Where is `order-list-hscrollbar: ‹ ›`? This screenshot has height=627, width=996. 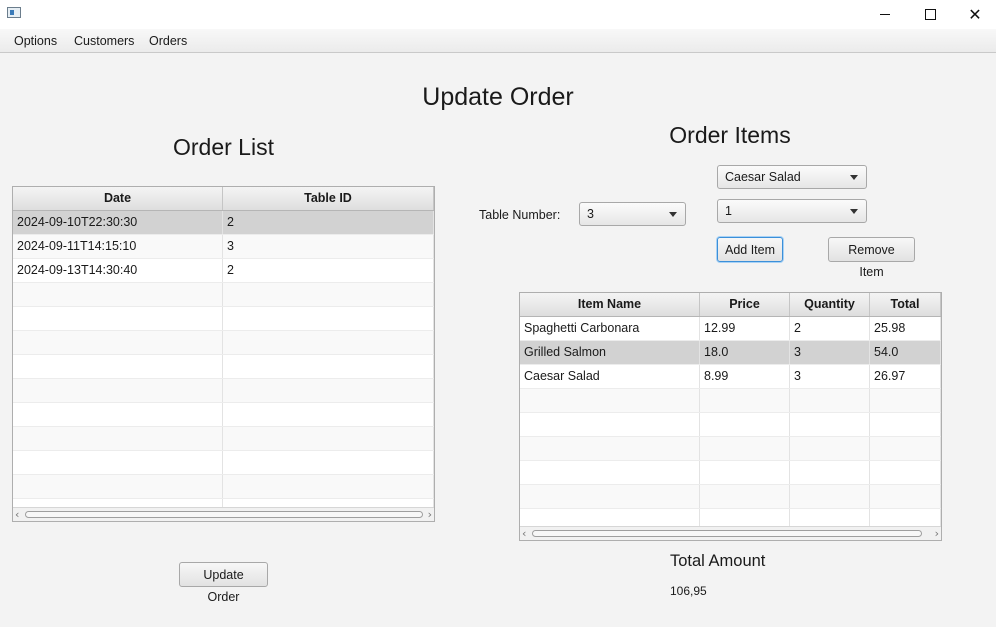
order-list-hscrollbar: ‹ › is located at coordinates (223, 514).